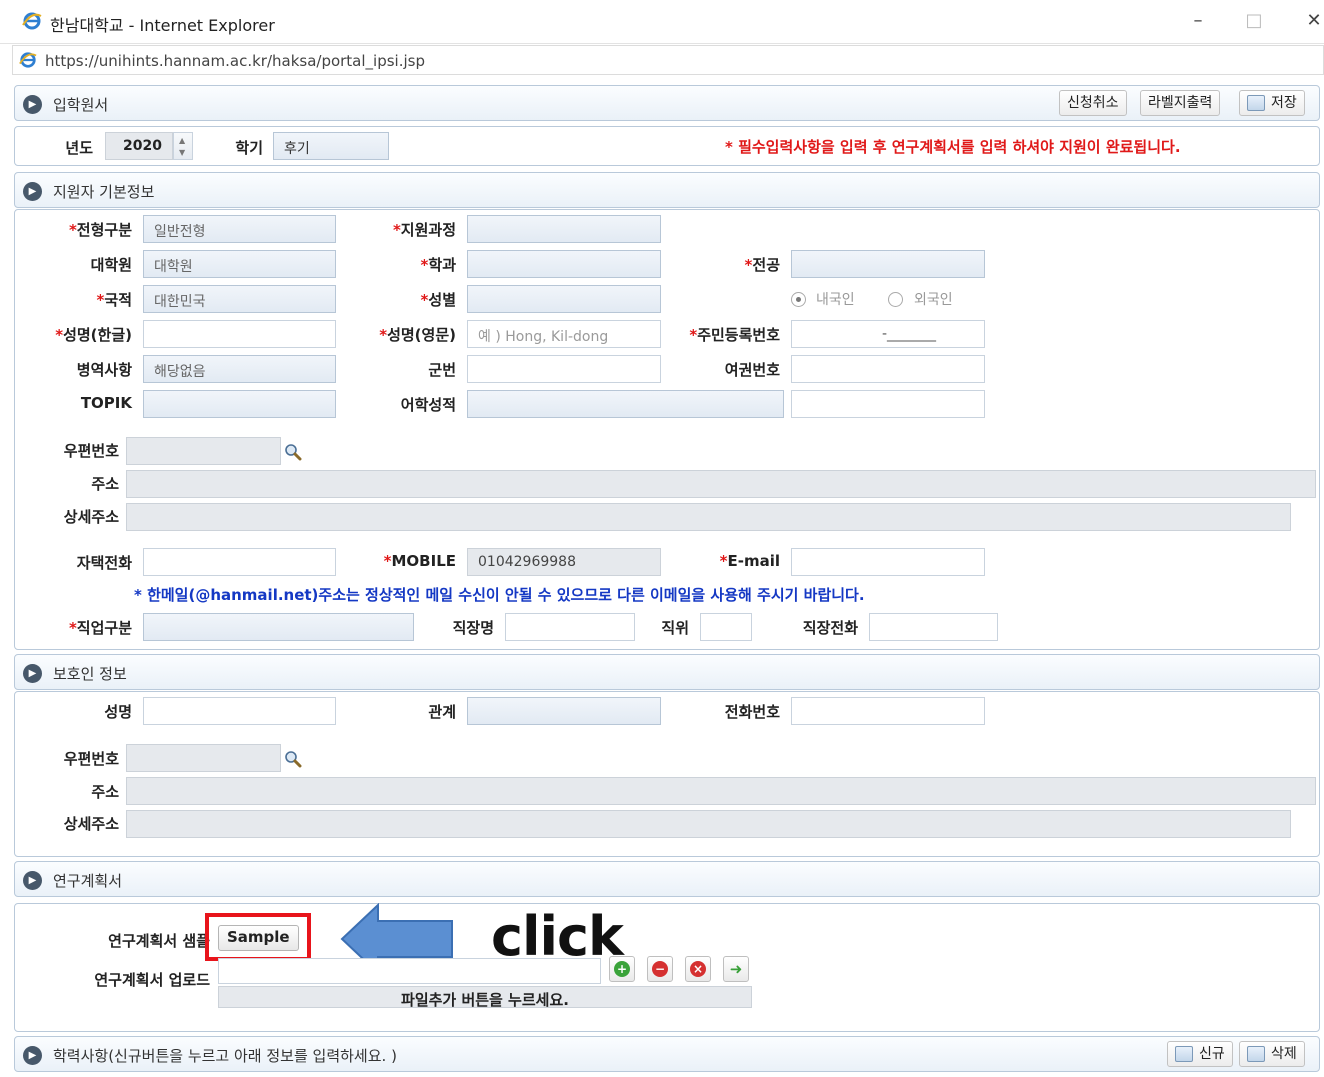 The height and width of the screenshot is (1077, 1324). What do you see at coordinates (473, 628) in the screenshot?
I see `workplace-label: 직장명` at bounding box center [473, 628].